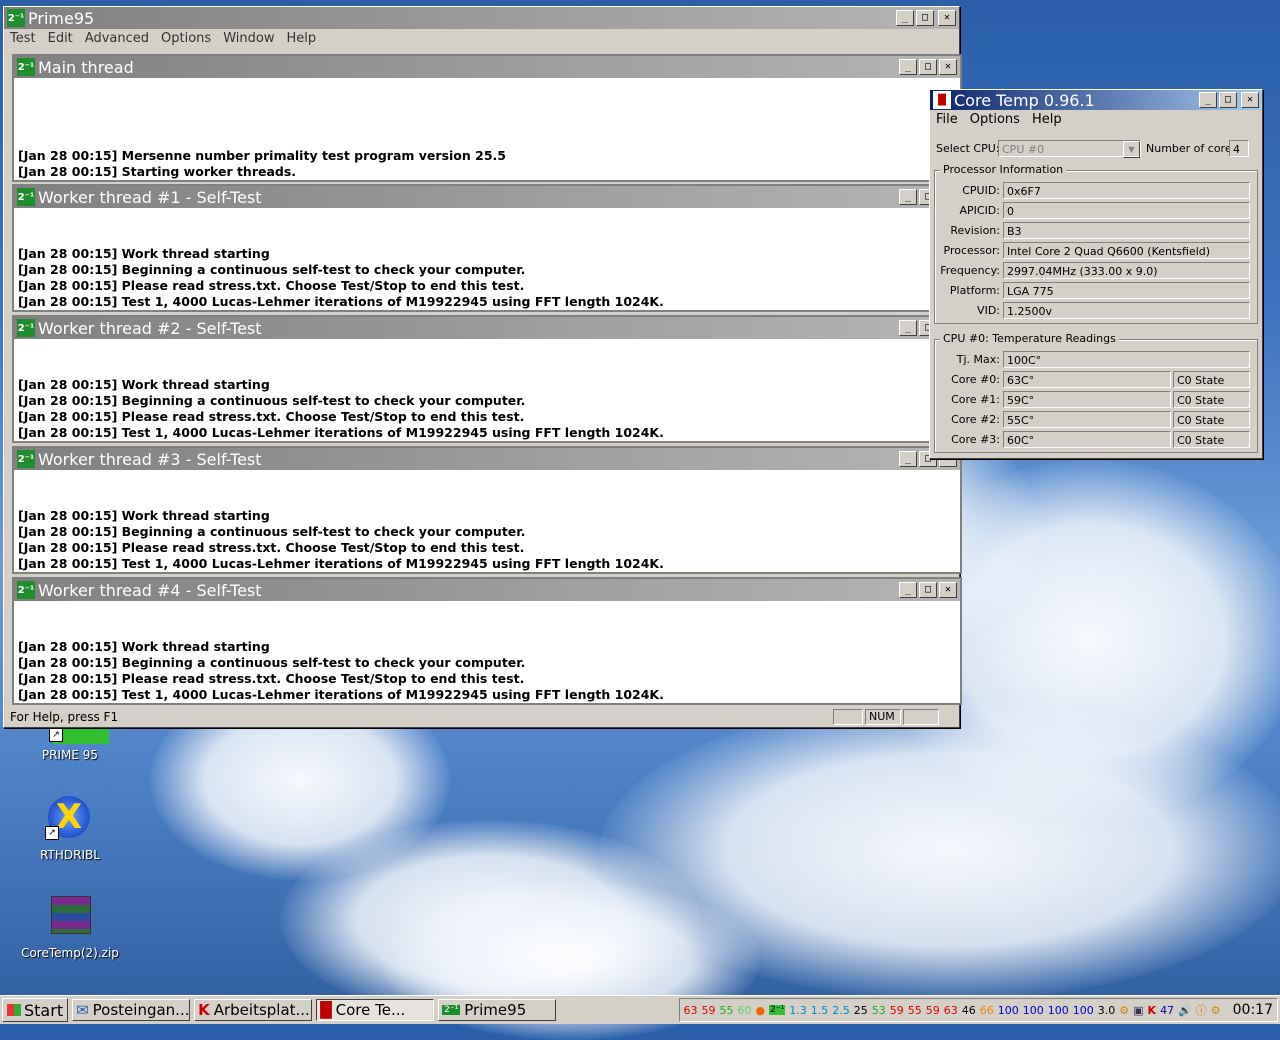 This screenshot has width=1280, height=1040. What do you see at coordinates (204, 1010) in the screenshot?
I see `kaspersky-icon: K` at bounding box center [204, 1010].